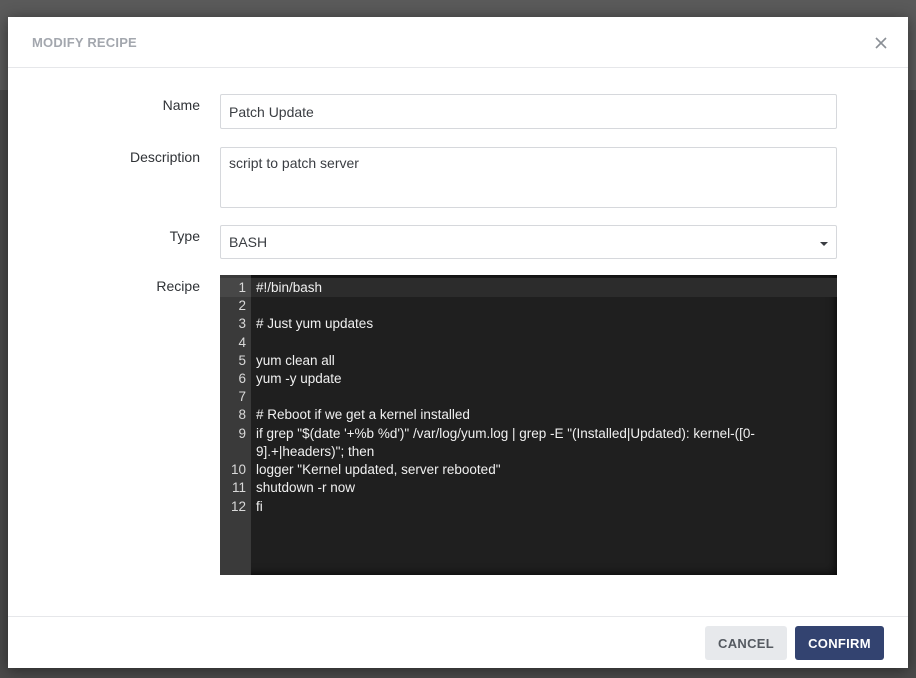 This screenshot has width=916, height=678. What do you see at coordinates (242, 433) in the screenshot?
I see `line-number: 9` at bounding box center [242, 433].